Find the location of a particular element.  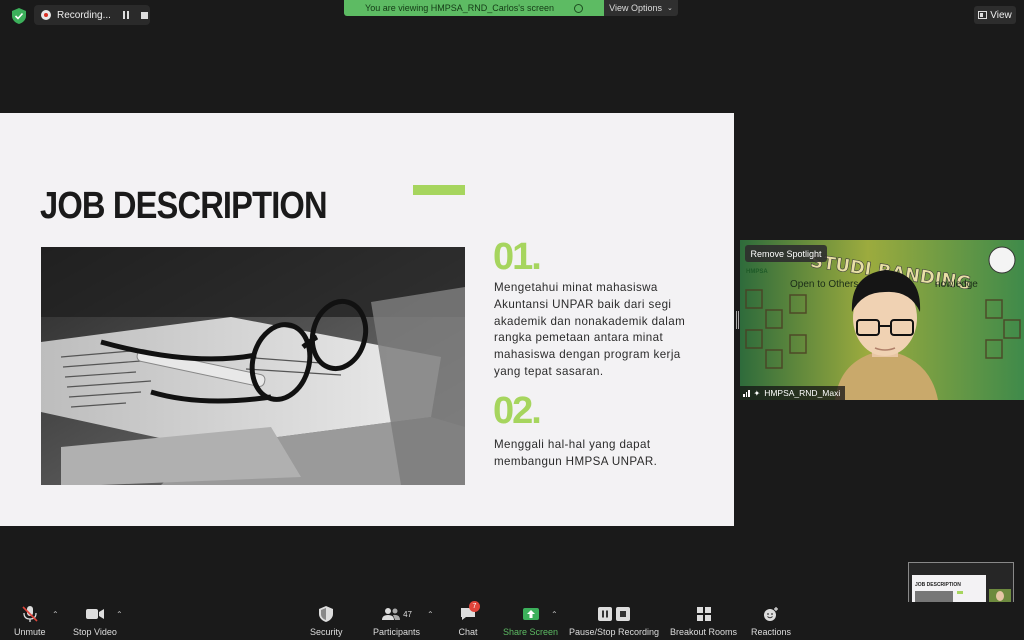

reactions-label: Reactions is located at coordinates (771, 632).